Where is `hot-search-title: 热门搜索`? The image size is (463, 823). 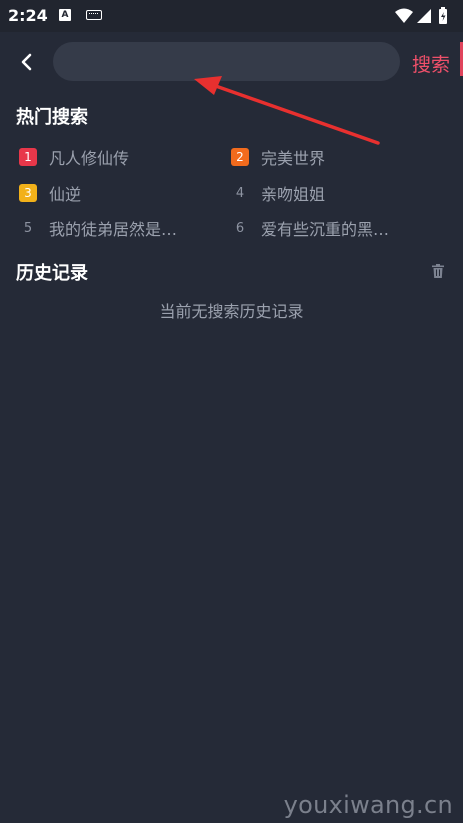 hot-search-title: 热门搜索 is located at coordinates (52, 117).